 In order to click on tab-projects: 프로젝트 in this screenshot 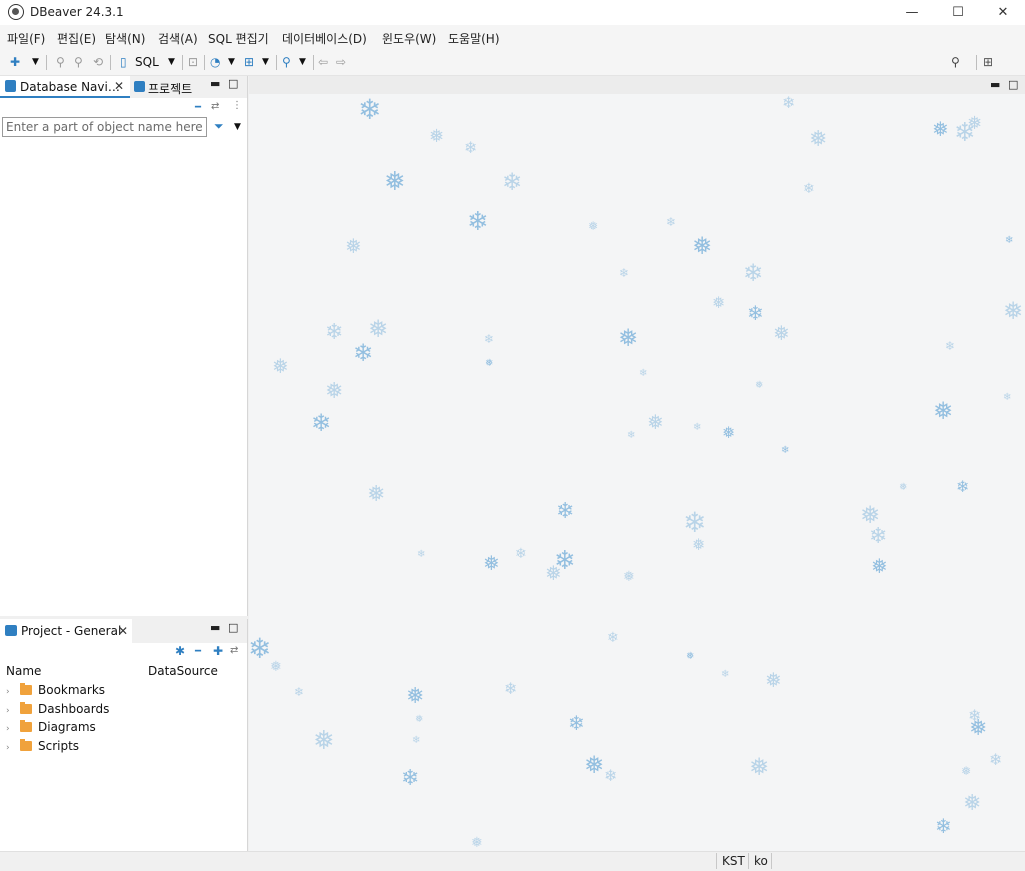, I will do `click(169, 87)`.